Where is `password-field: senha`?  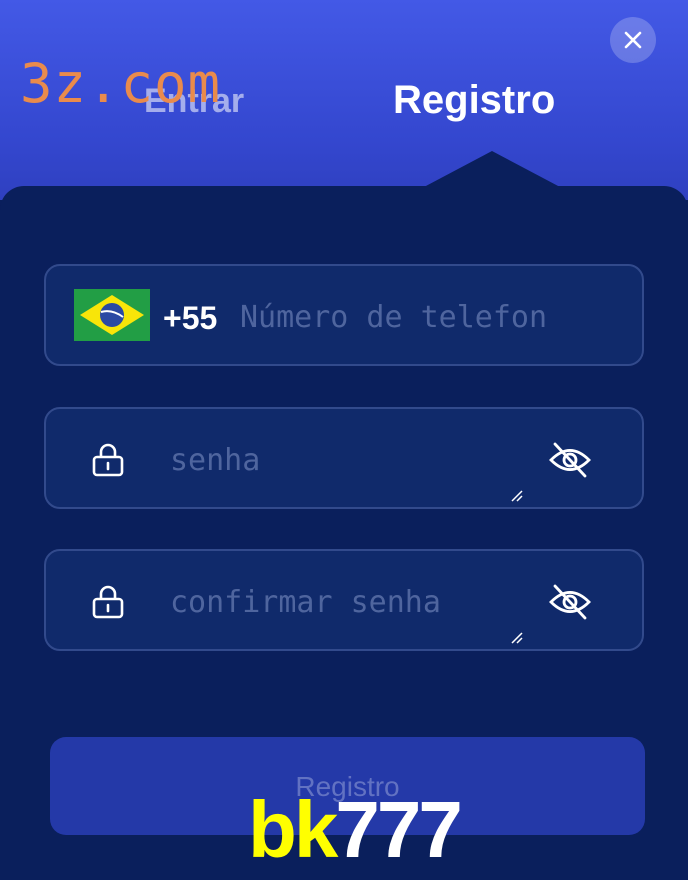 password-field: senha is located at coordinates (344, 458).